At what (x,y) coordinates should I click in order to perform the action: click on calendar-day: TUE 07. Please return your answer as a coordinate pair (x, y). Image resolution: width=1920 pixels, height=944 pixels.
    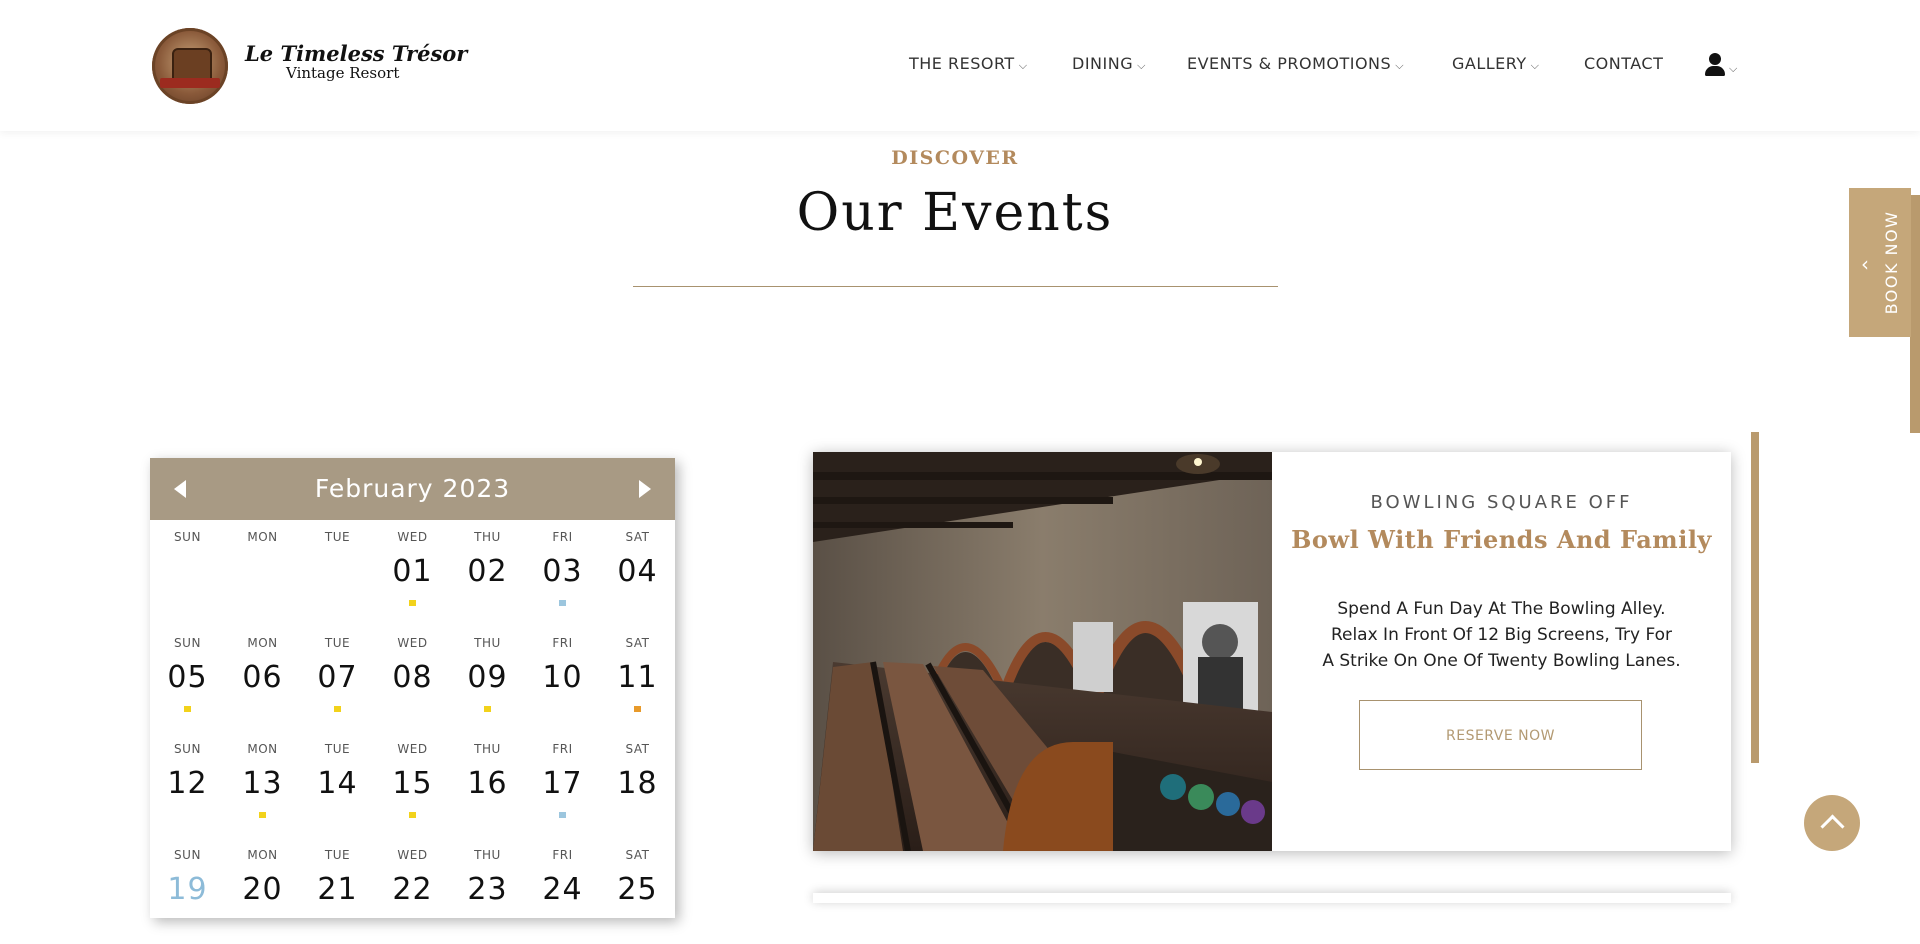
    Looking at the image, I should click on (337, 679).